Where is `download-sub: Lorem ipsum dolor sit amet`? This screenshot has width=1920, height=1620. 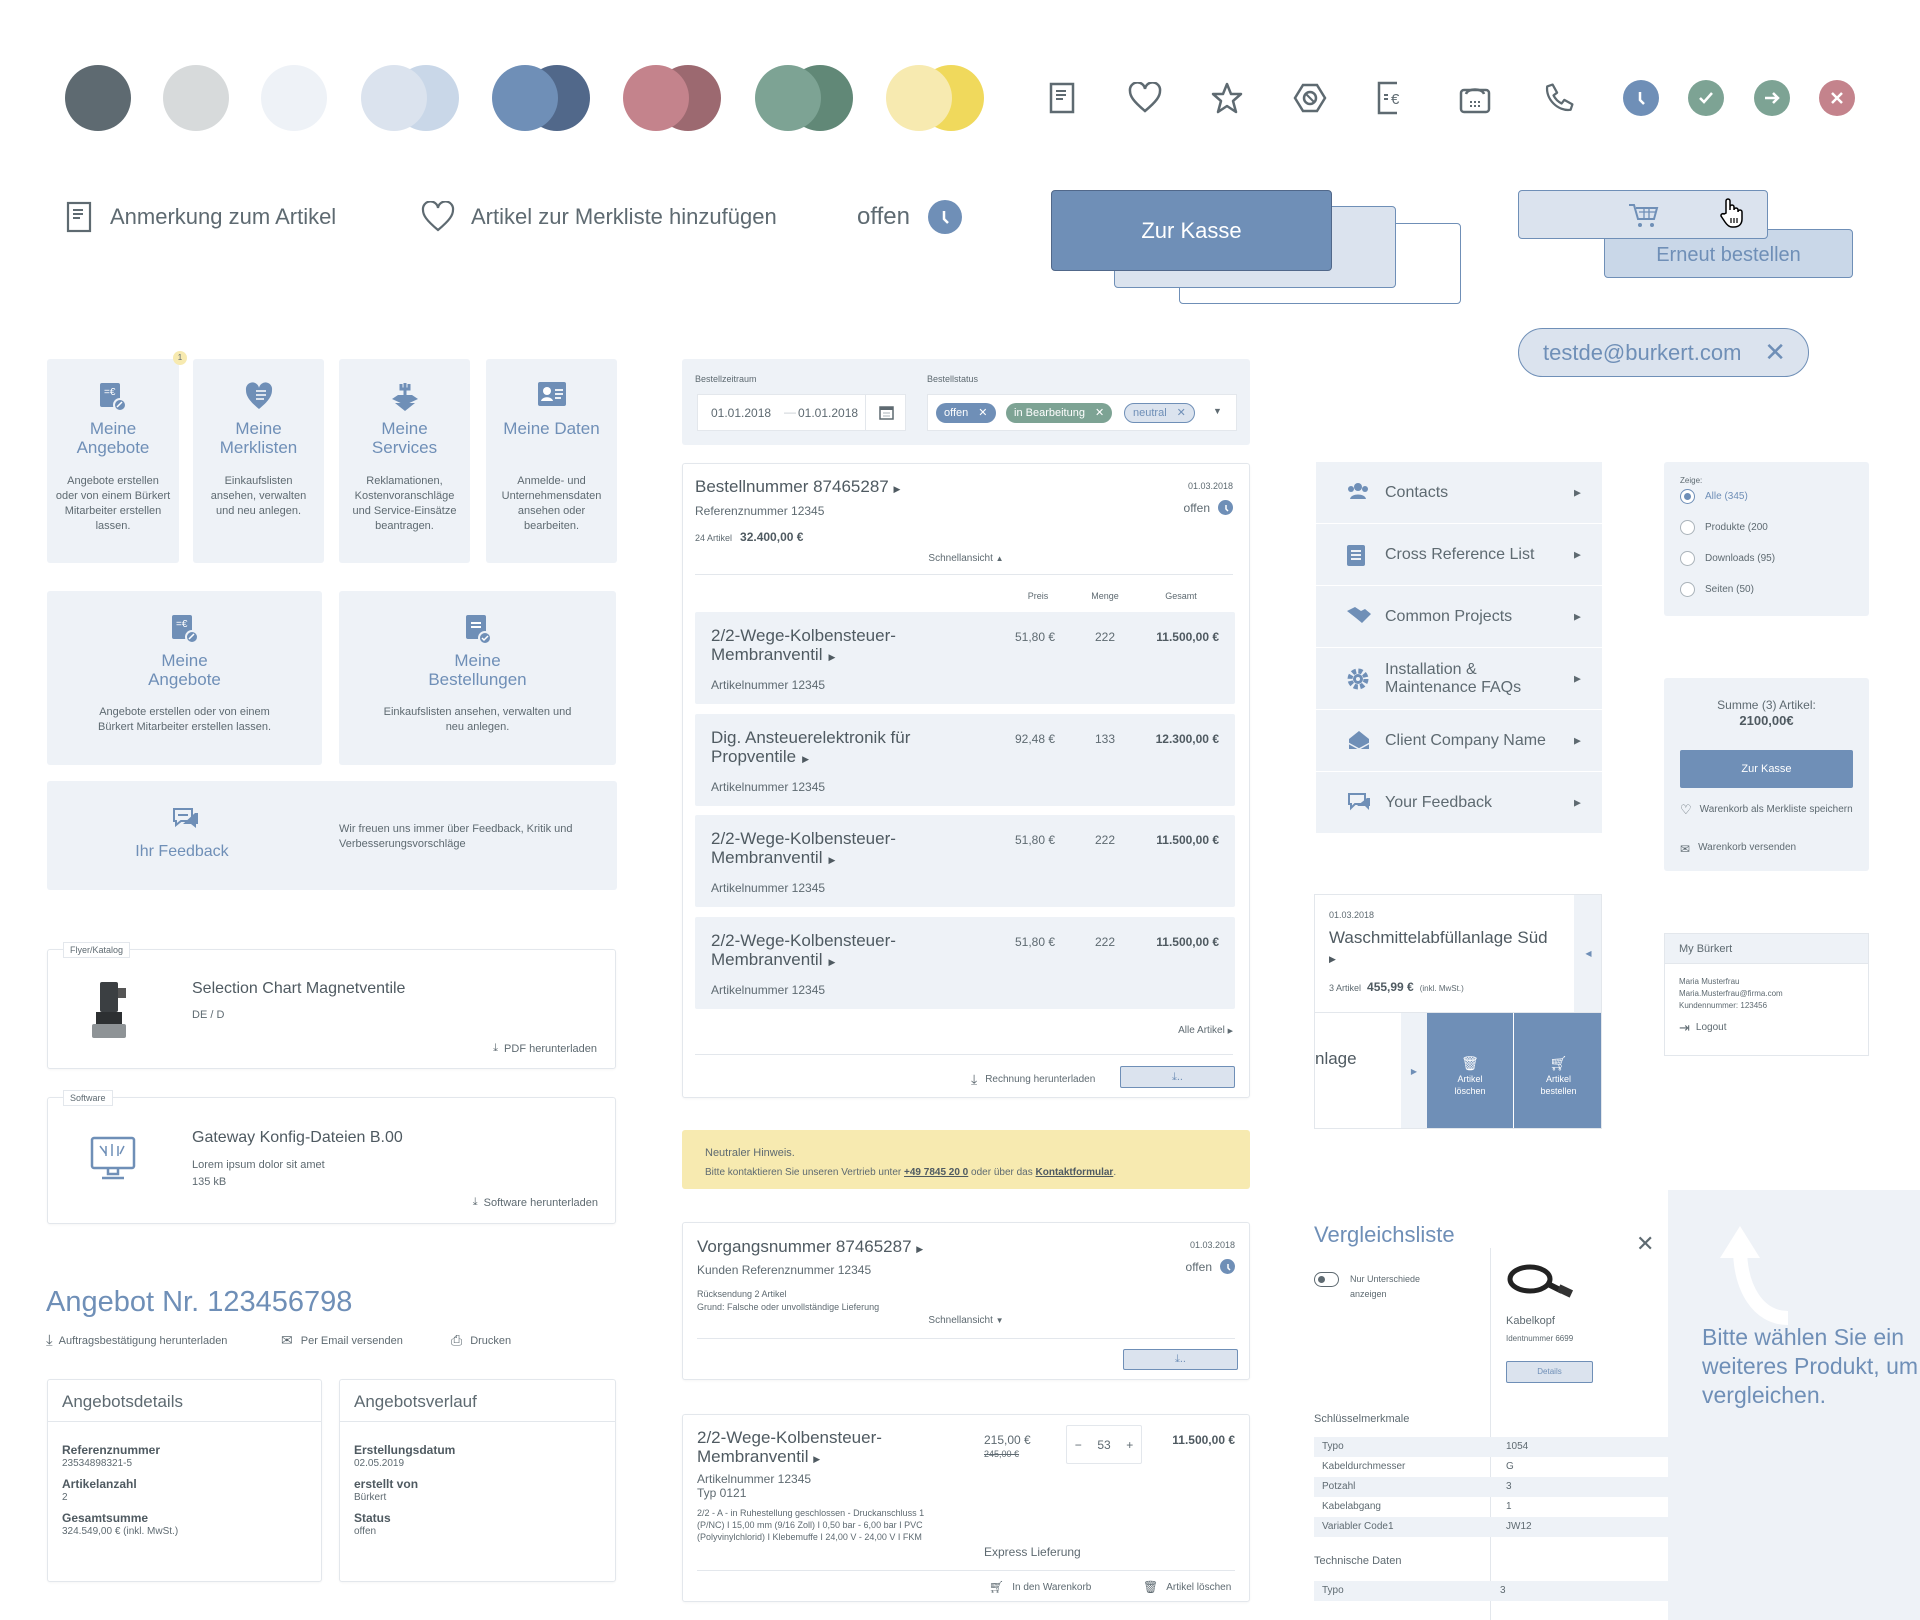
download-sub: Lorem ipsum dolor sit amet is located at coordinates (258, 1165).